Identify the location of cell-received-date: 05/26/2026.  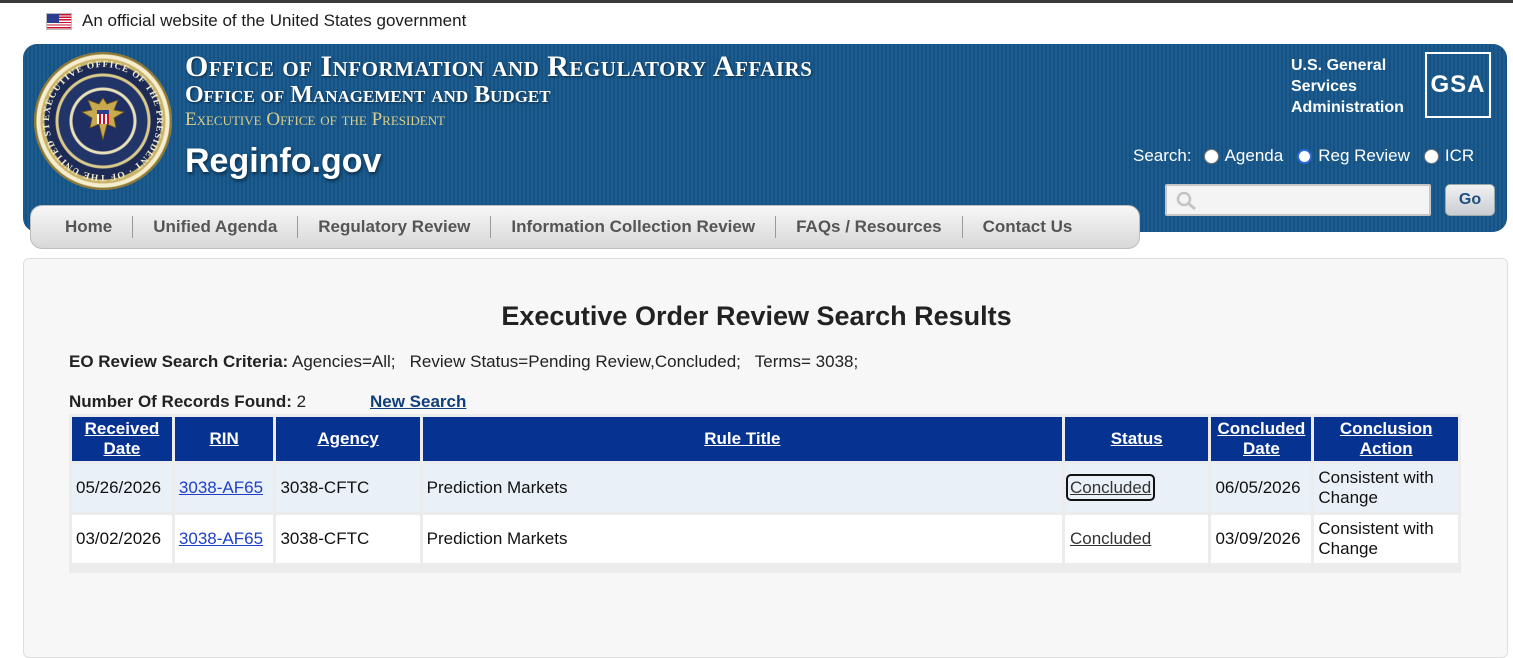
(122, 488).